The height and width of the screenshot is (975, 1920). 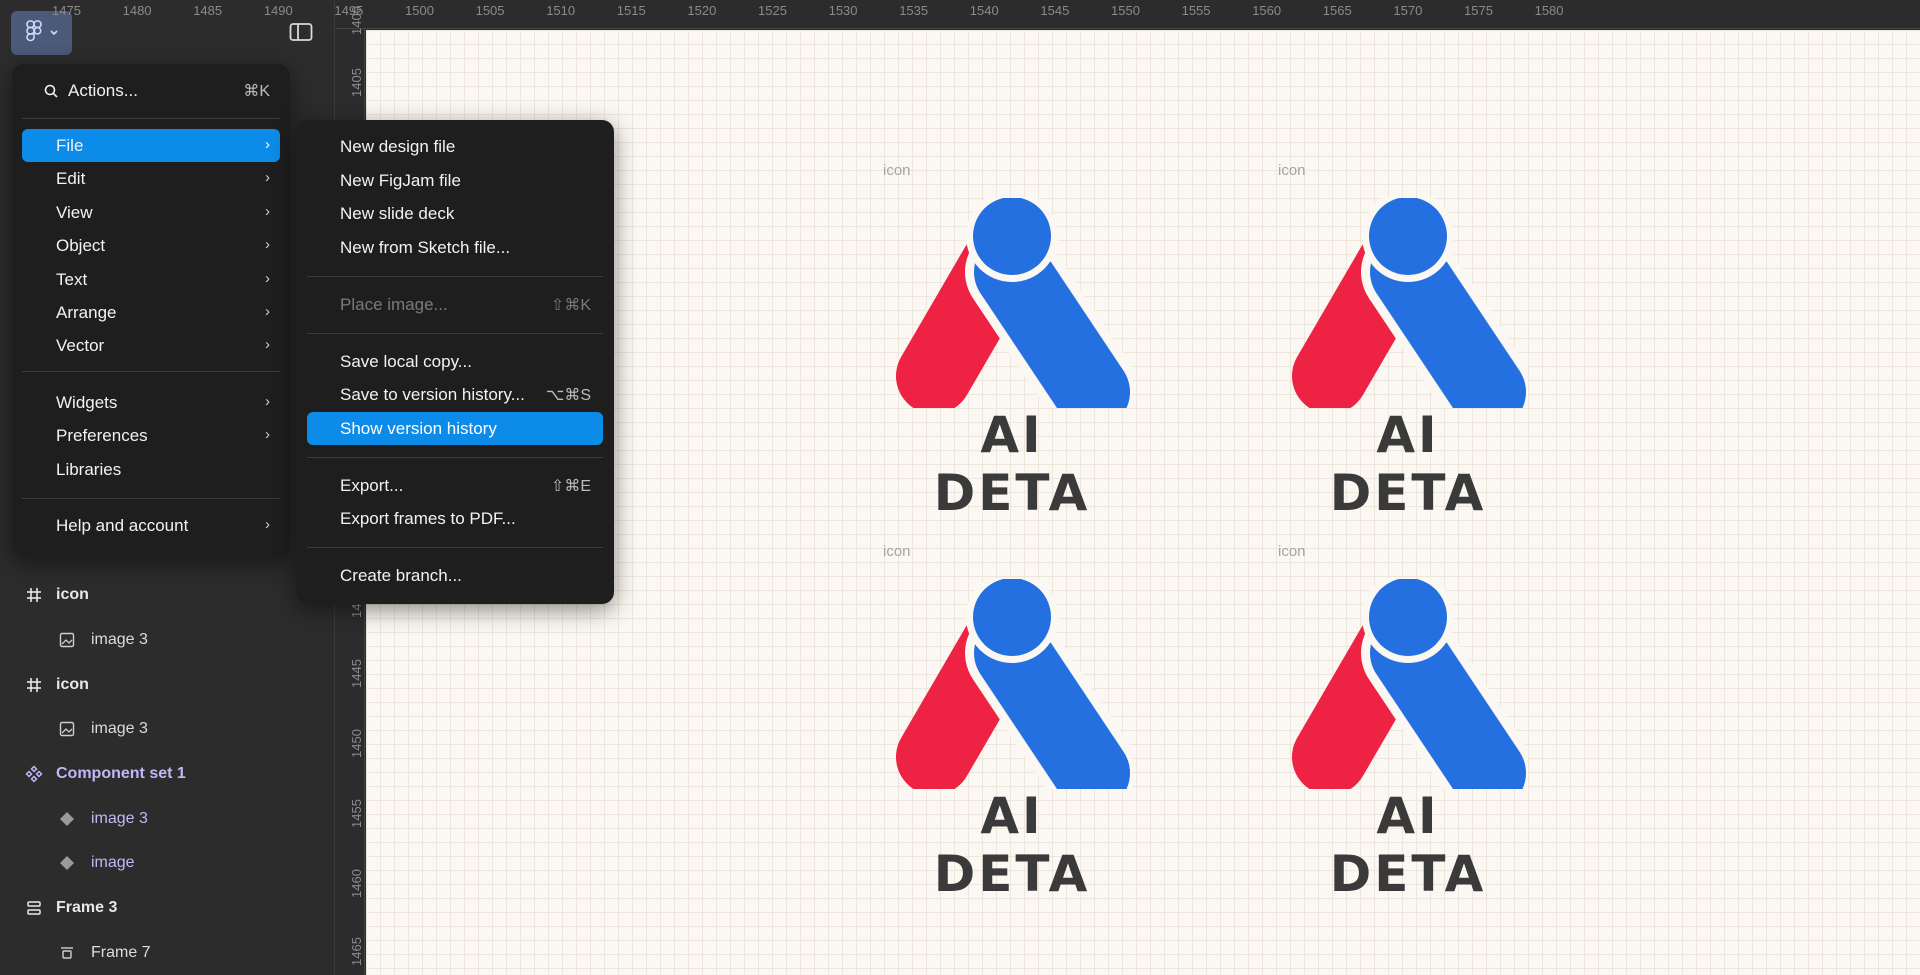 I want to click on submenu-item-label: New slide deck, so click(x=397, y=213).